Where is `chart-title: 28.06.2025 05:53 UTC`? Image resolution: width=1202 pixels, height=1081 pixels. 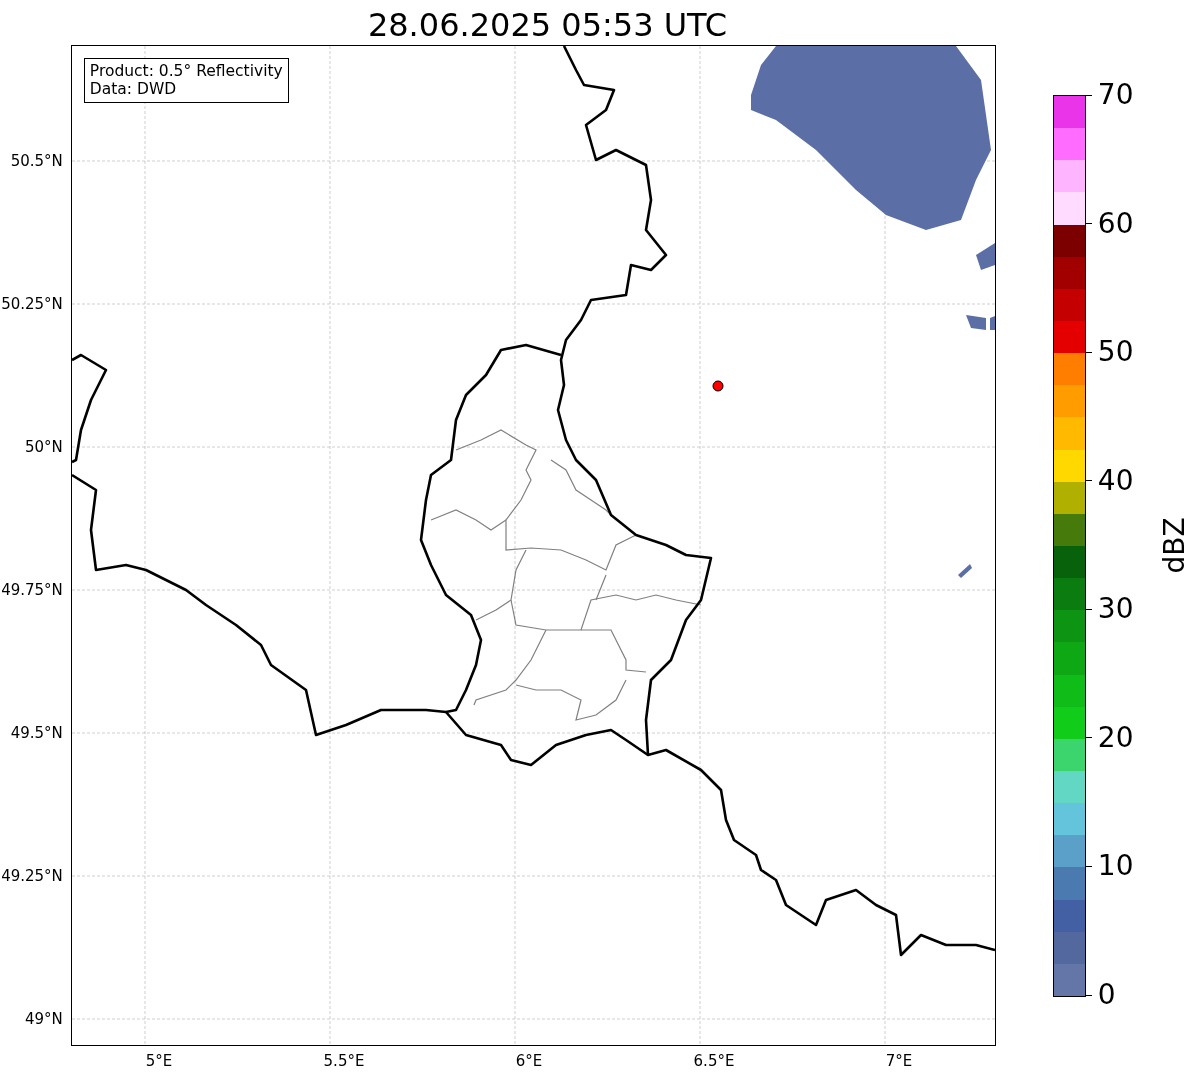
chart-title: 28.06.2025 05:53 UTC is located at coordinates (547, 25).